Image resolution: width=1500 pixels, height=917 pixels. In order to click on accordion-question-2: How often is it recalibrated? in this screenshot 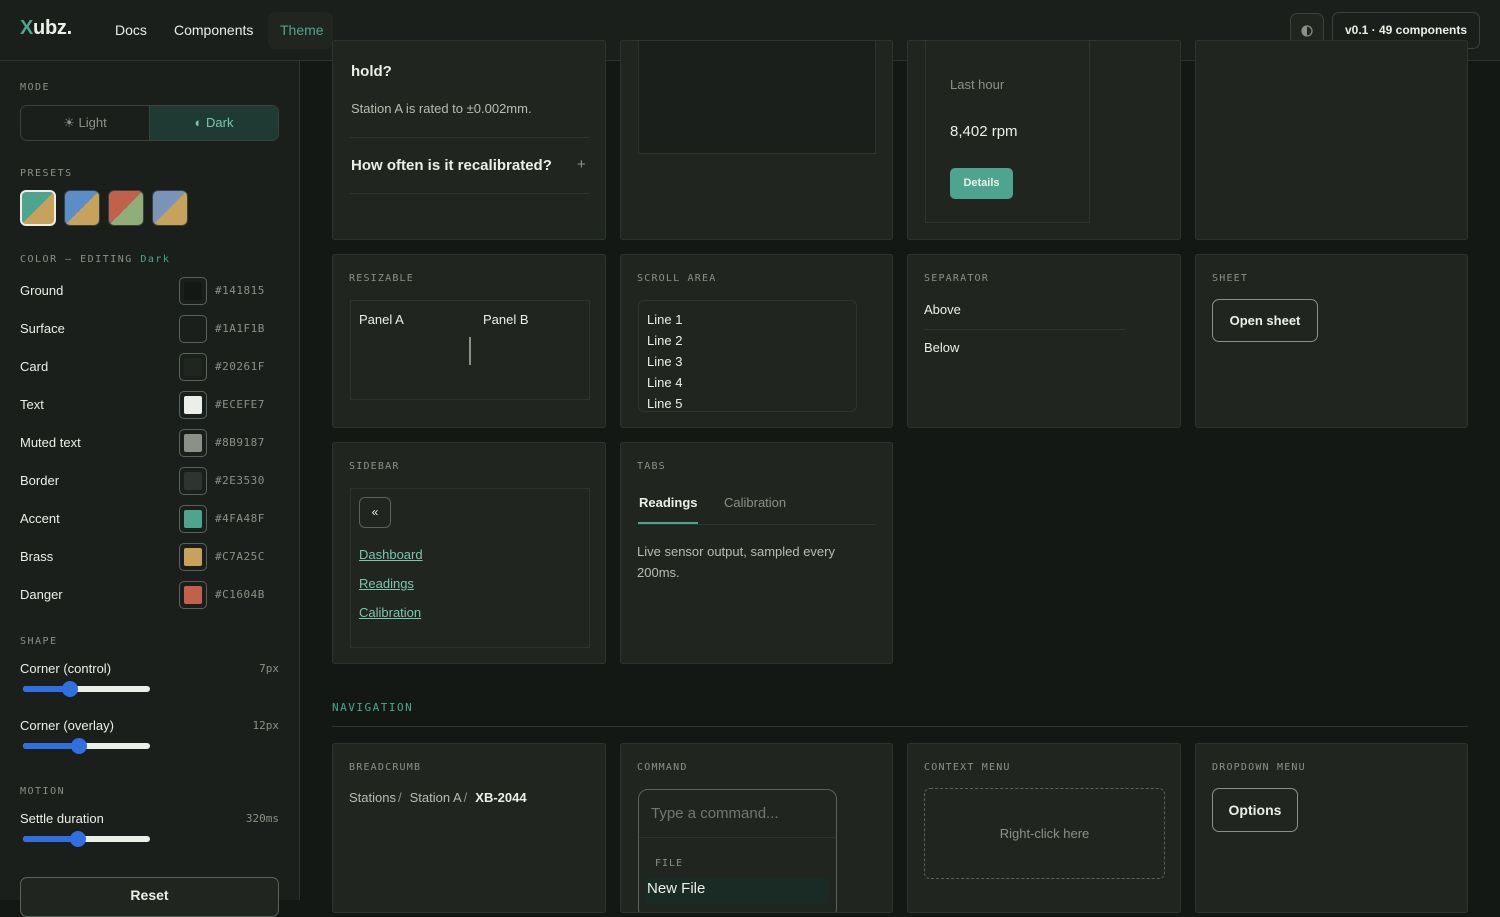, I will do `click(451, 165)`.